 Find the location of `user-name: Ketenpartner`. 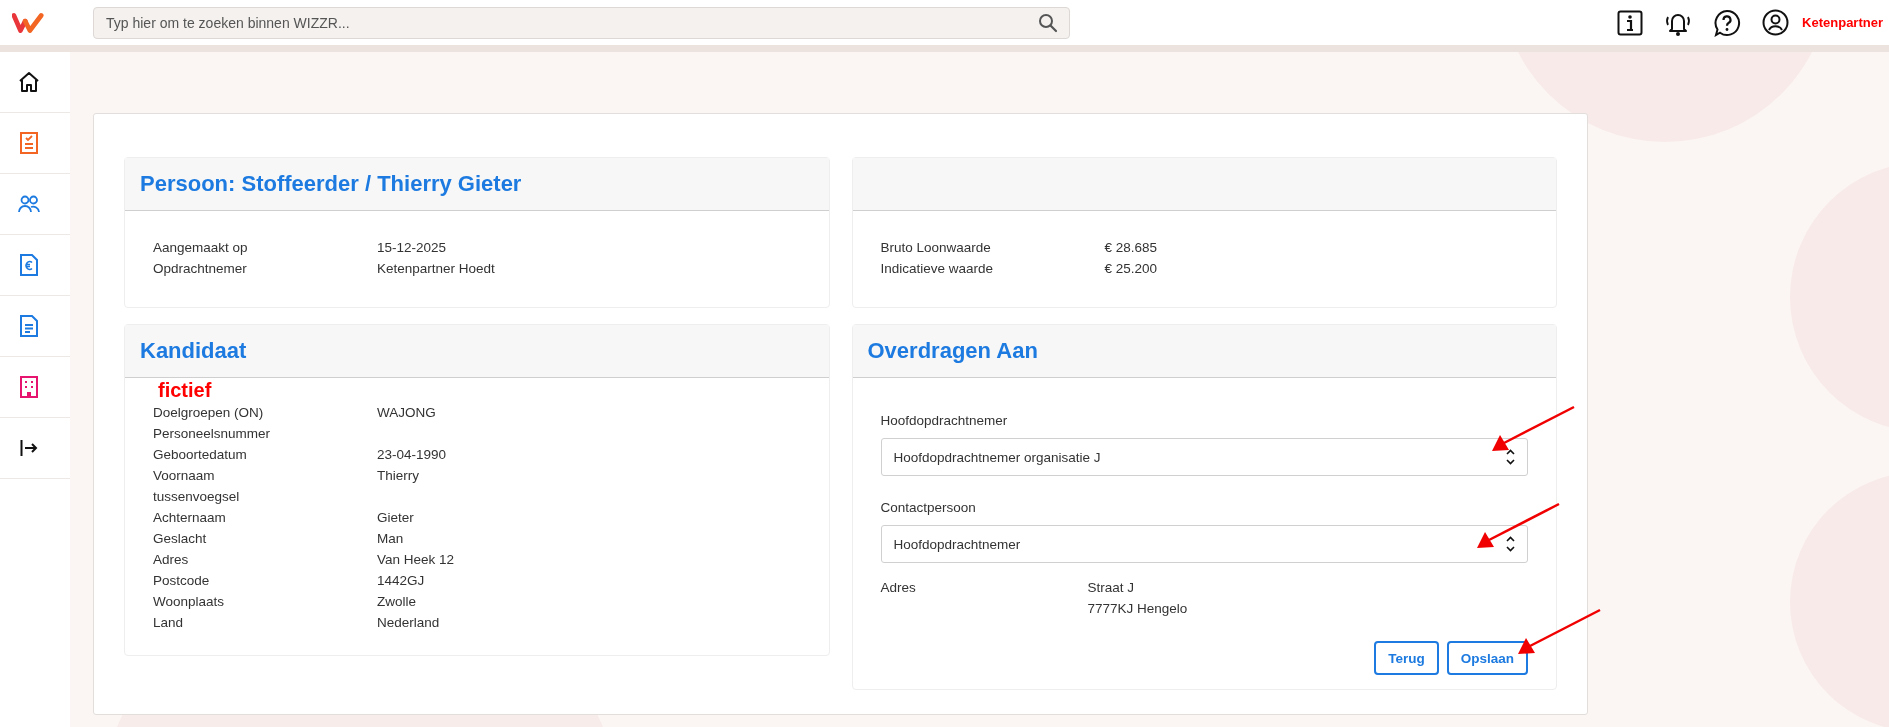

user-name: Ketenpartner is located at coordinates (1842, 22).